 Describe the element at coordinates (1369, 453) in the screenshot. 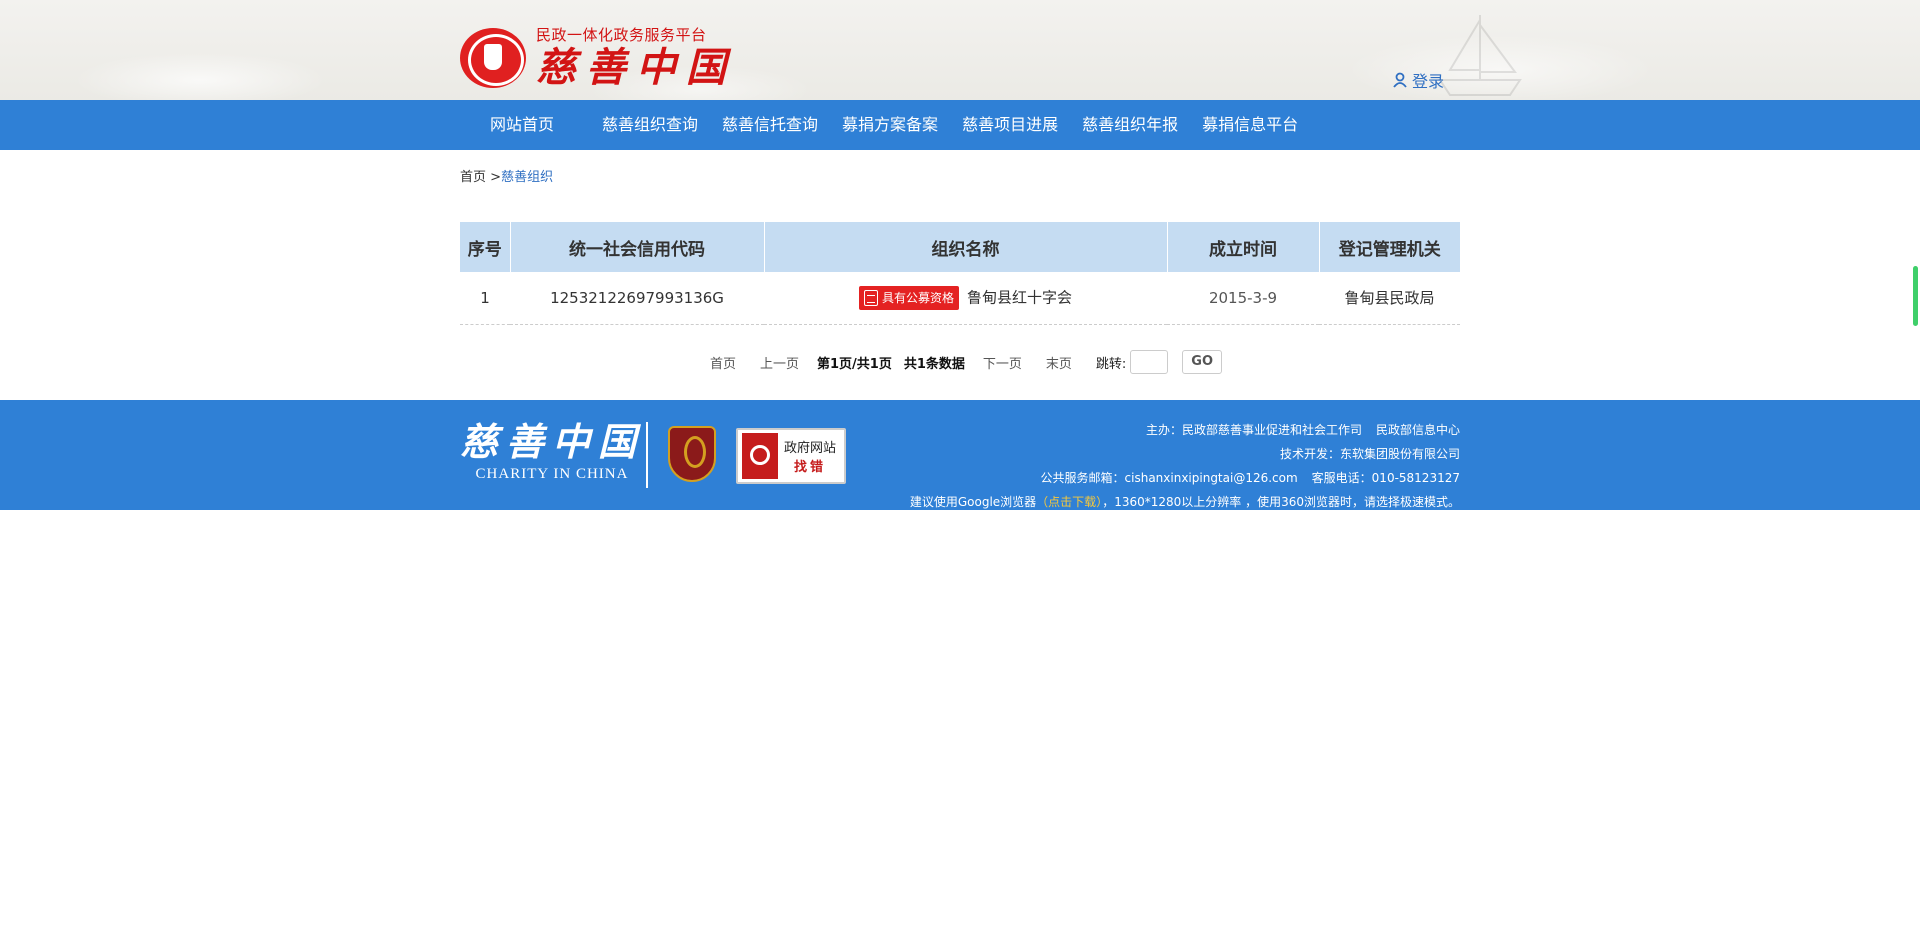

I see `footer-tech: 技术开发：东软集团股份有限公司` at that location.